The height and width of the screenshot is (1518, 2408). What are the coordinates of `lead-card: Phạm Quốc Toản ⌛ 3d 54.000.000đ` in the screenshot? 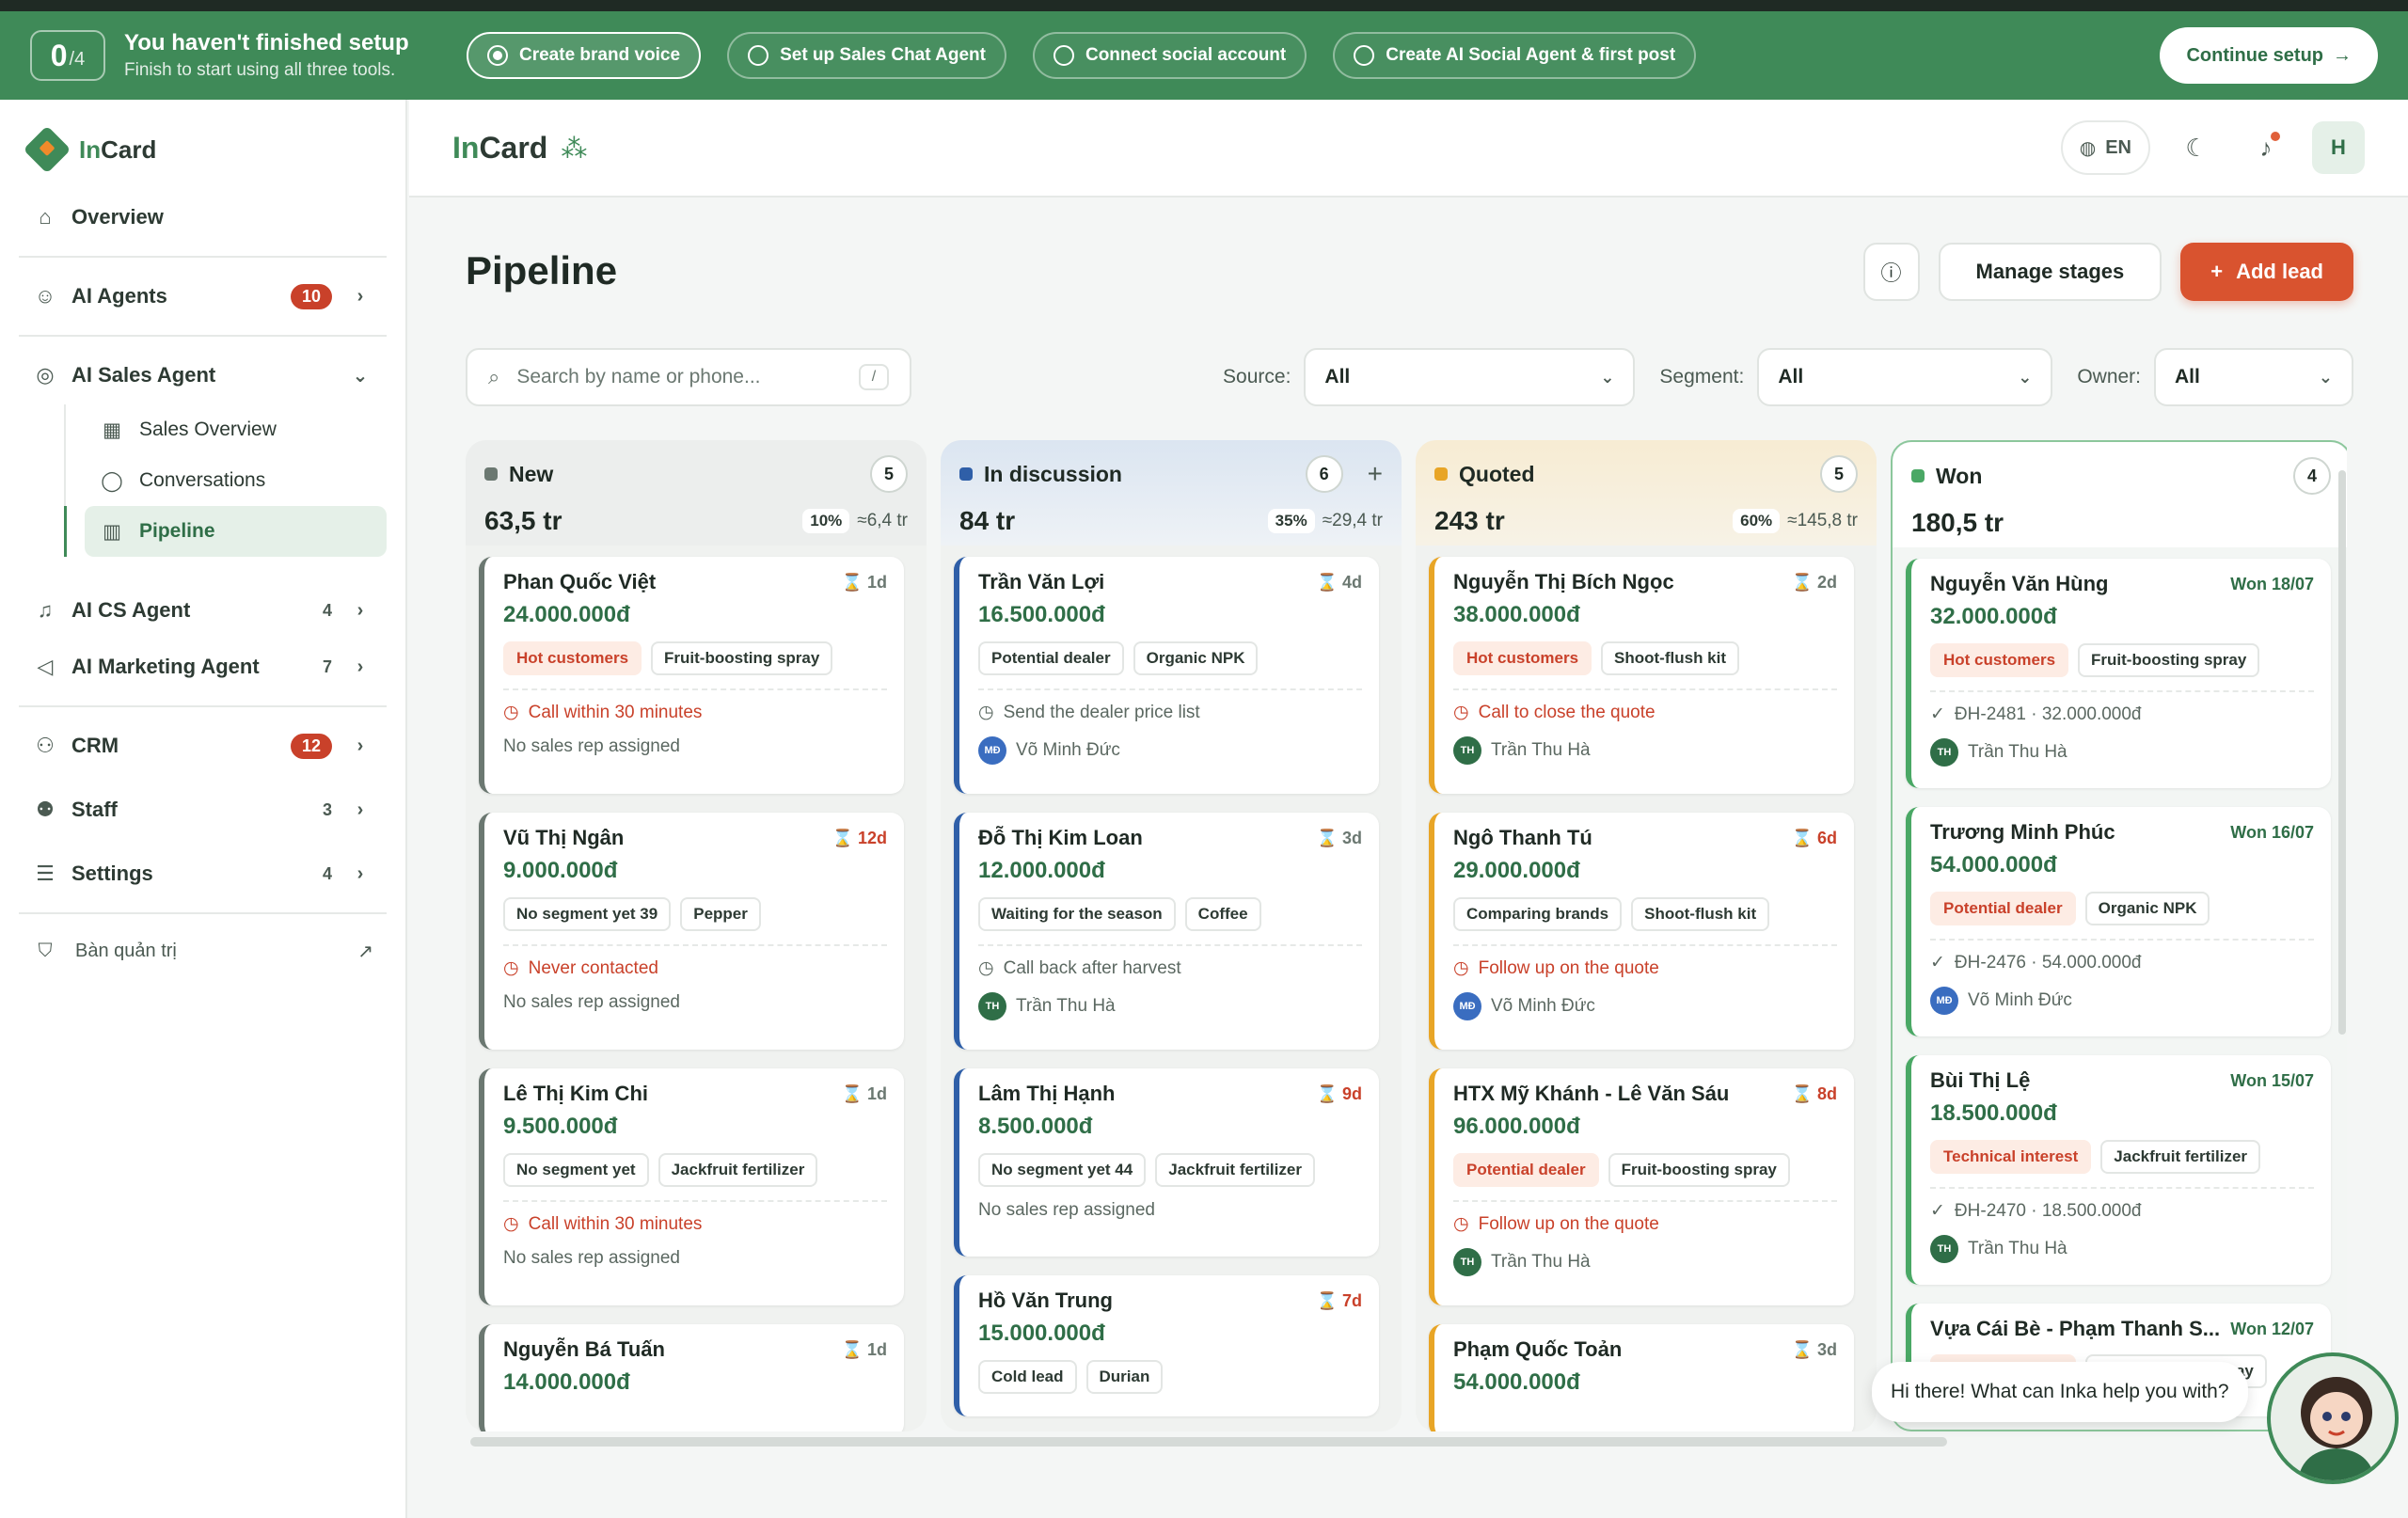 It's located at (1642, 1378).